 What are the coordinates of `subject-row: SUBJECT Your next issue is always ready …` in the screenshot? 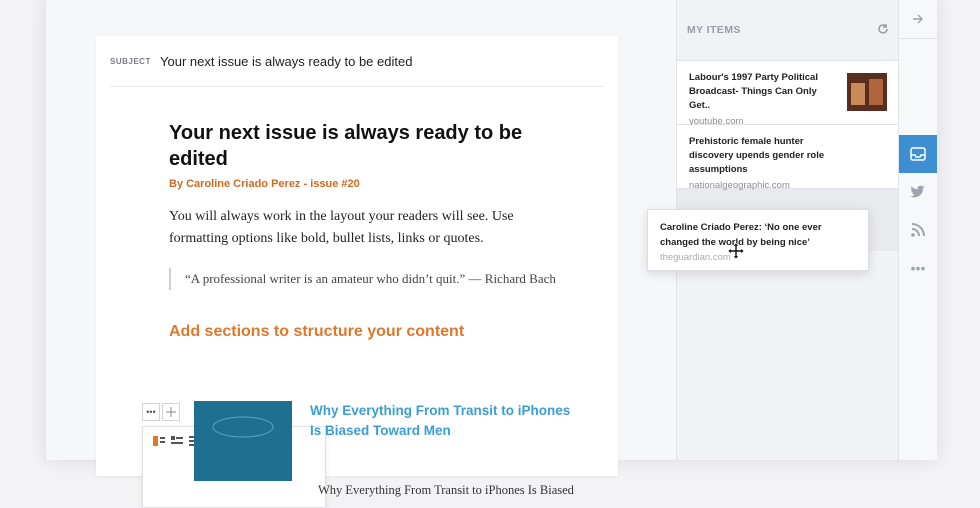 It's located at (357, 61).